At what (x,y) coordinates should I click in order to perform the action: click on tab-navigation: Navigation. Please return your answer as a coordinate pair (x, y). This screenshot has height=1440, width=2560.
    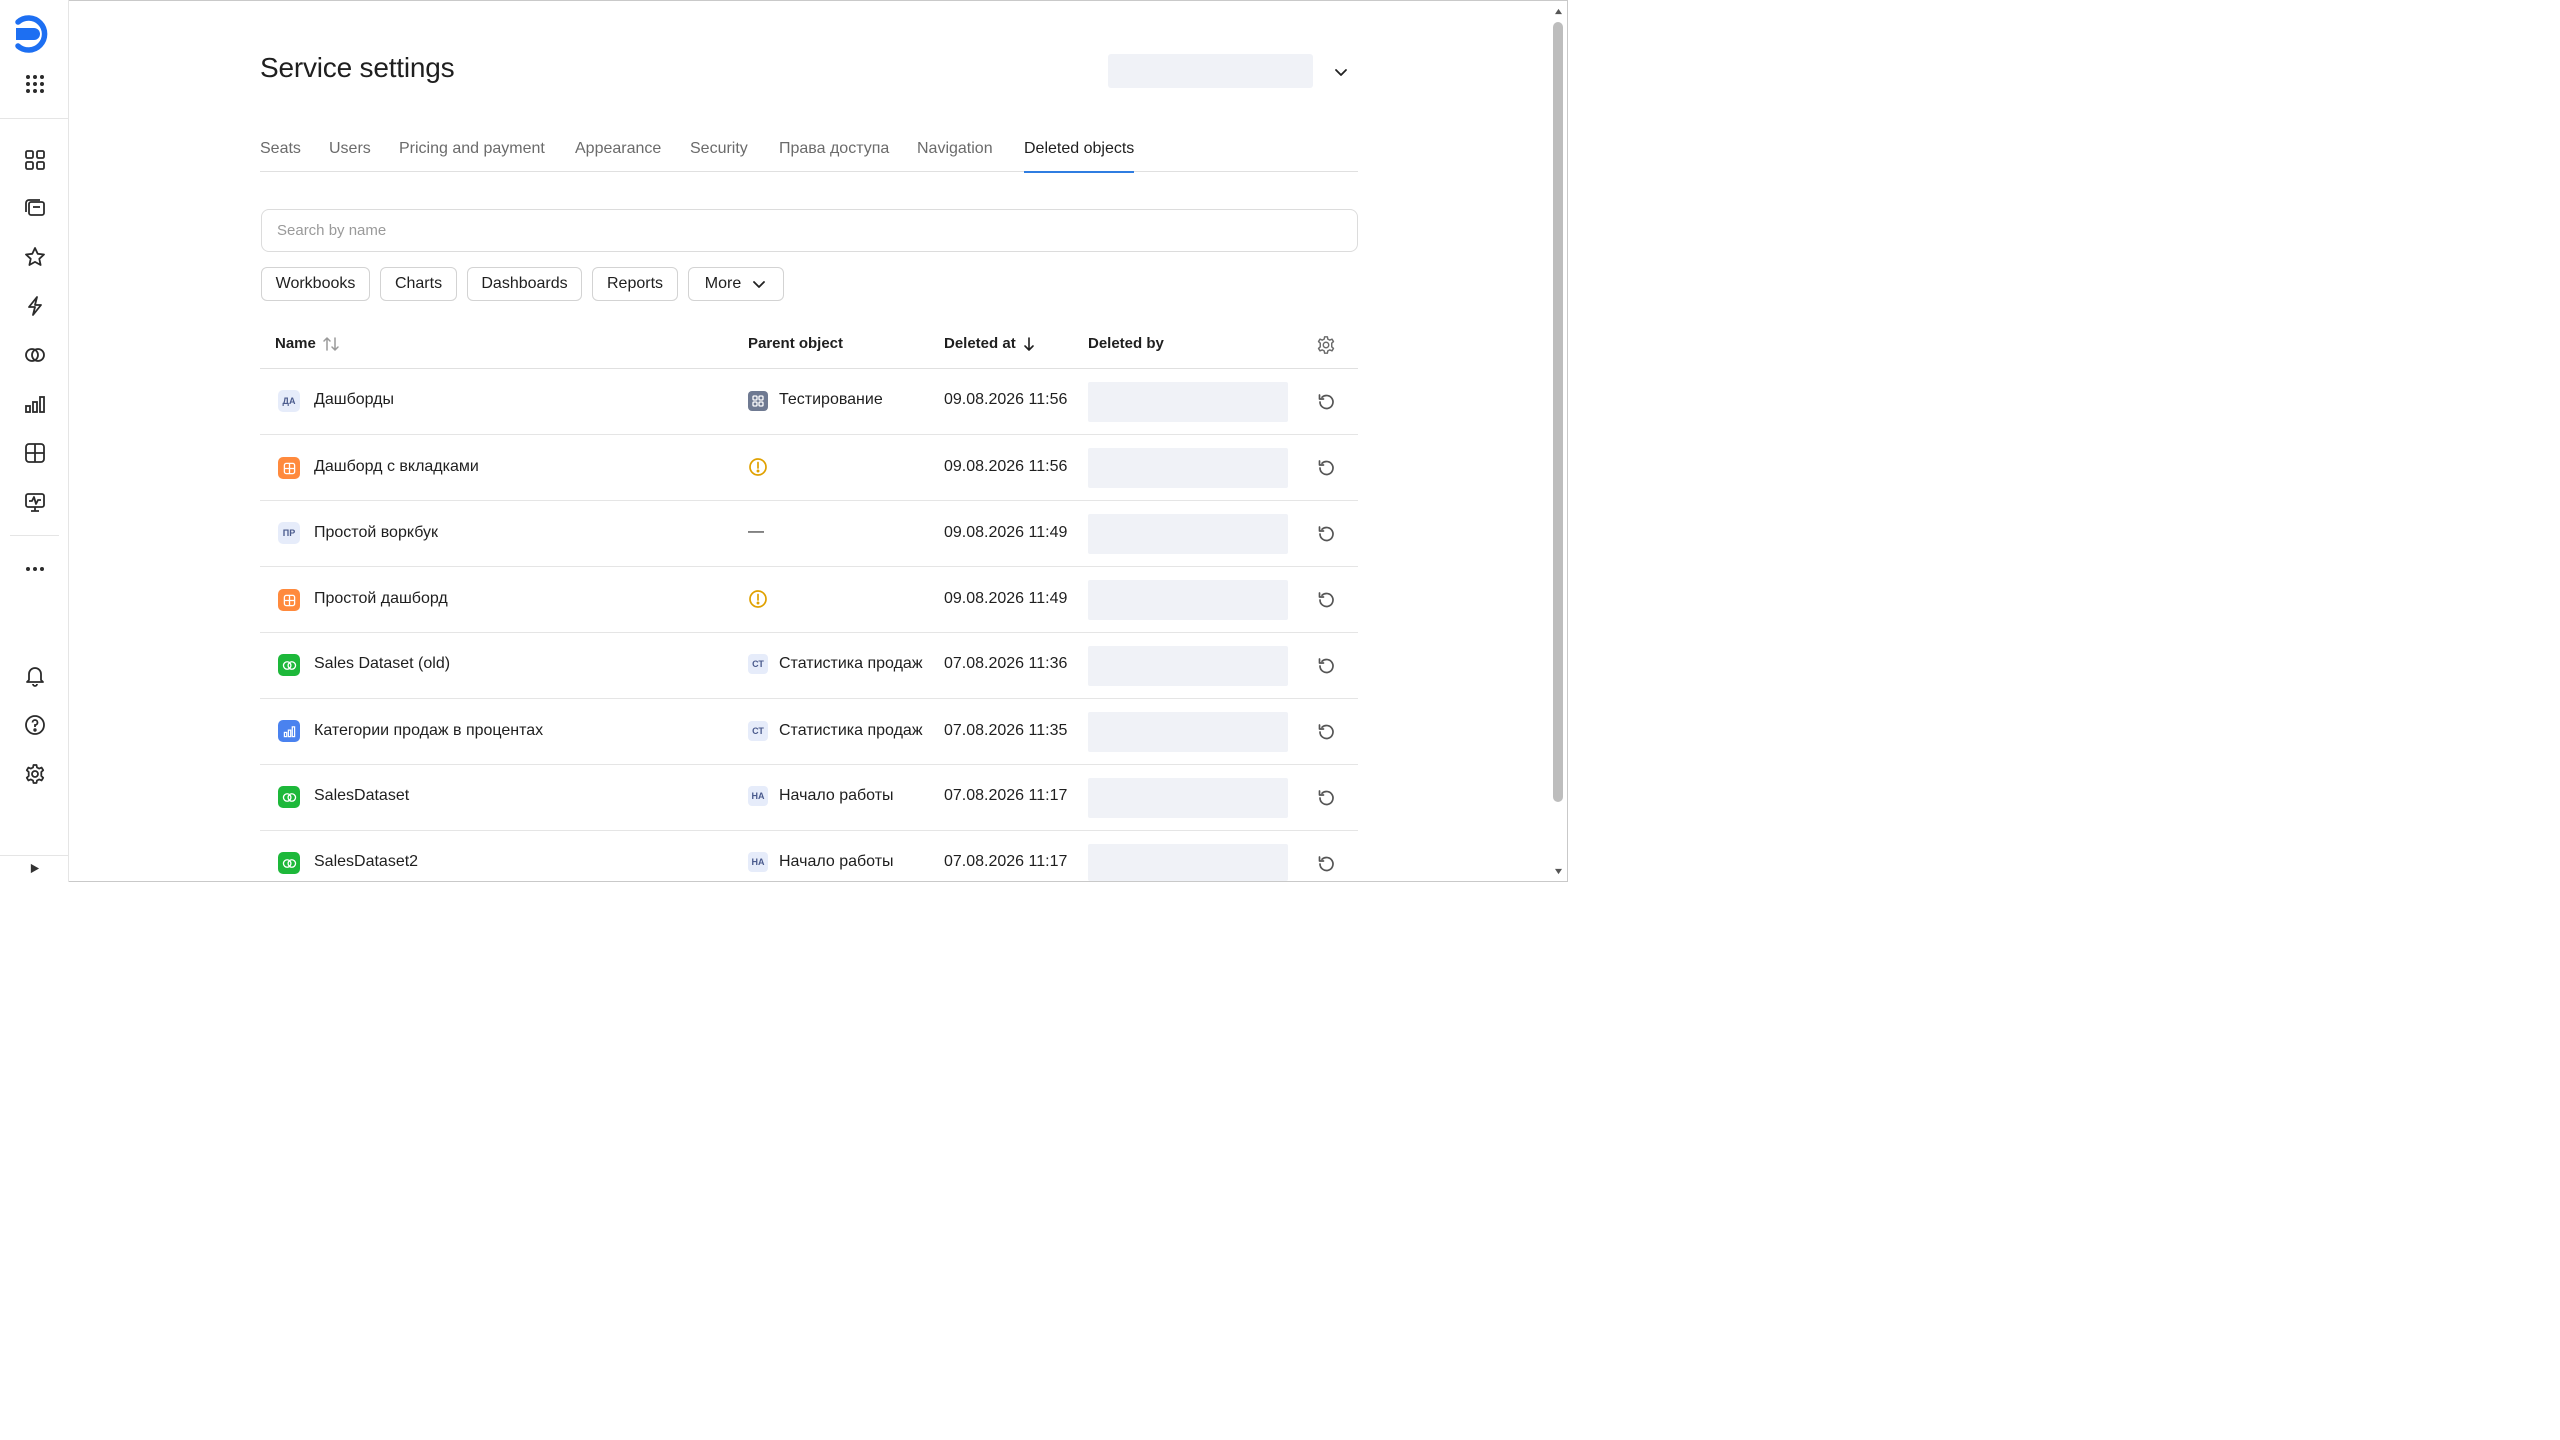
    Looking at the image, I should click on (955, 151).